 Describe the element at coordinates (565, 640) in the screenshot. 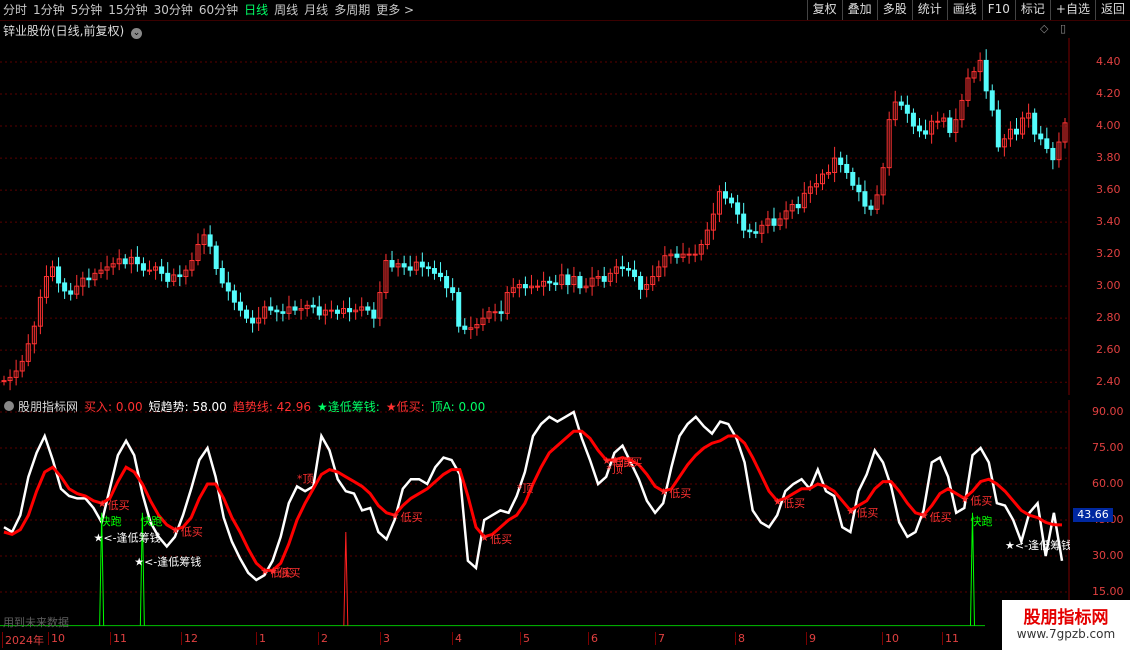

I see `date-axis: 2024年 10 11 12 1 2 3 4 5 6 7 8 9 10 11` at that location.